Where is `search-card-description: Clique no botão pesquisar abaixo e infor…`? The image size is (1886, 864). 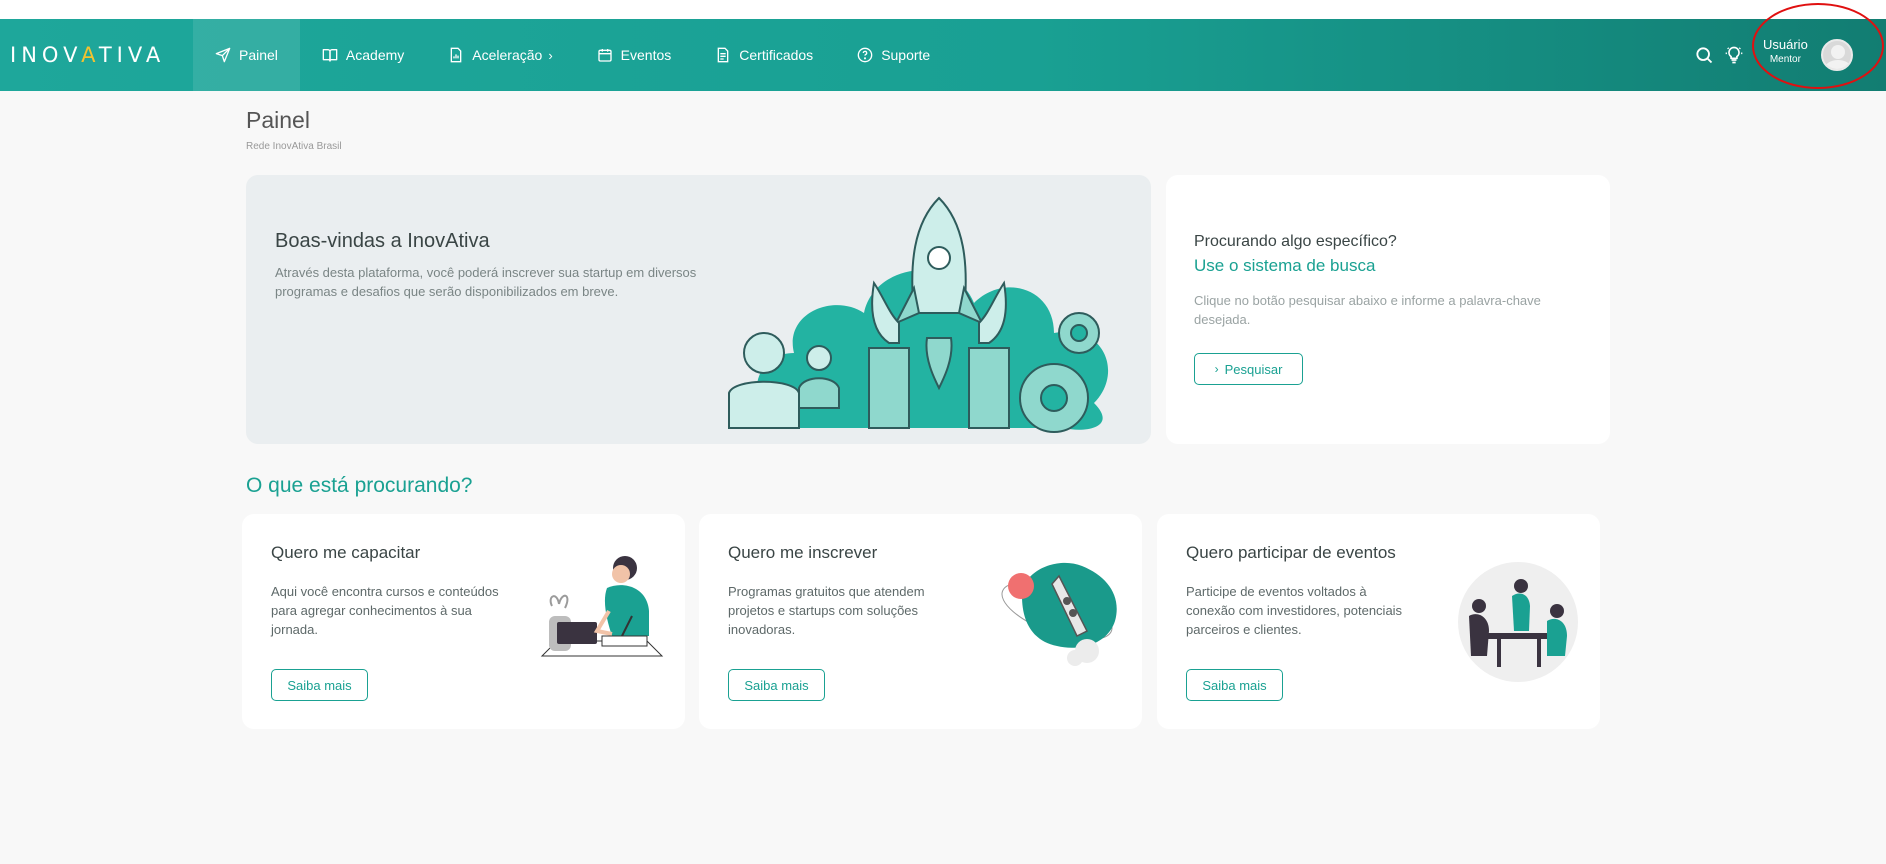 search-card-description: Clique no botão pesquisar abaixo e infor… is located at coordinates (1367, 310).